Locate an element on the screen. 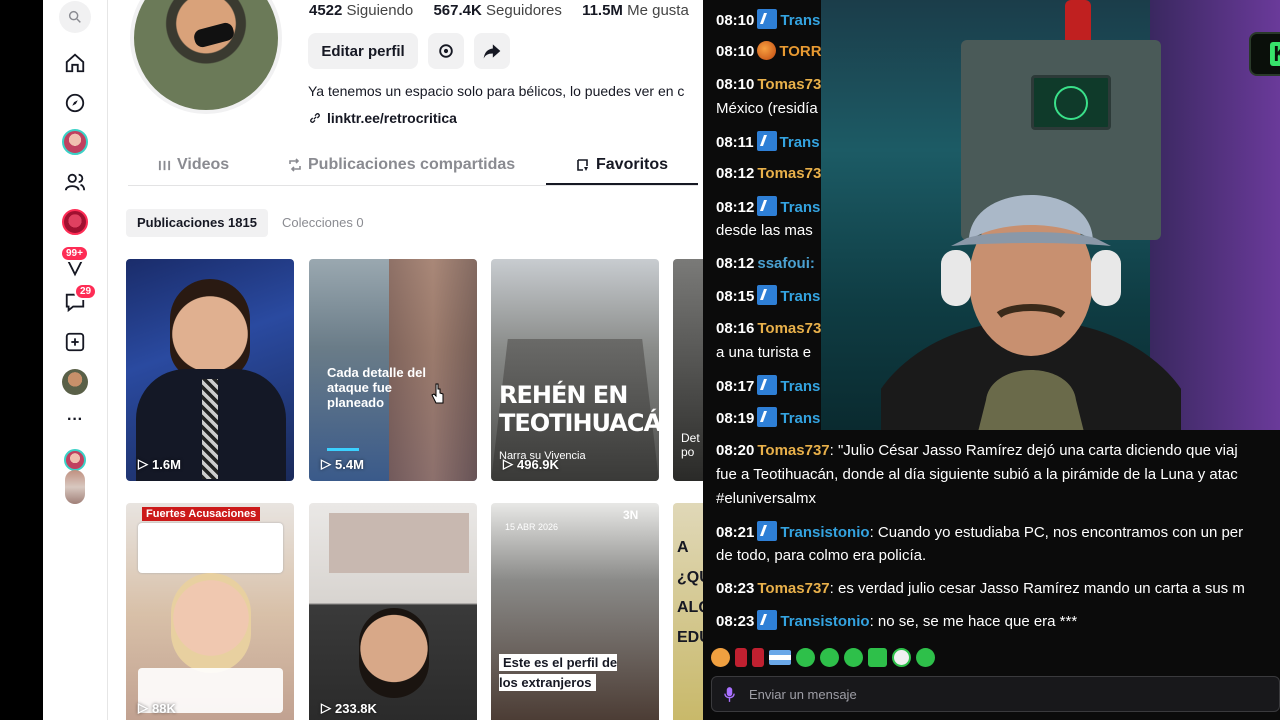  account-avatar-small is located at coordinates (75, 487).